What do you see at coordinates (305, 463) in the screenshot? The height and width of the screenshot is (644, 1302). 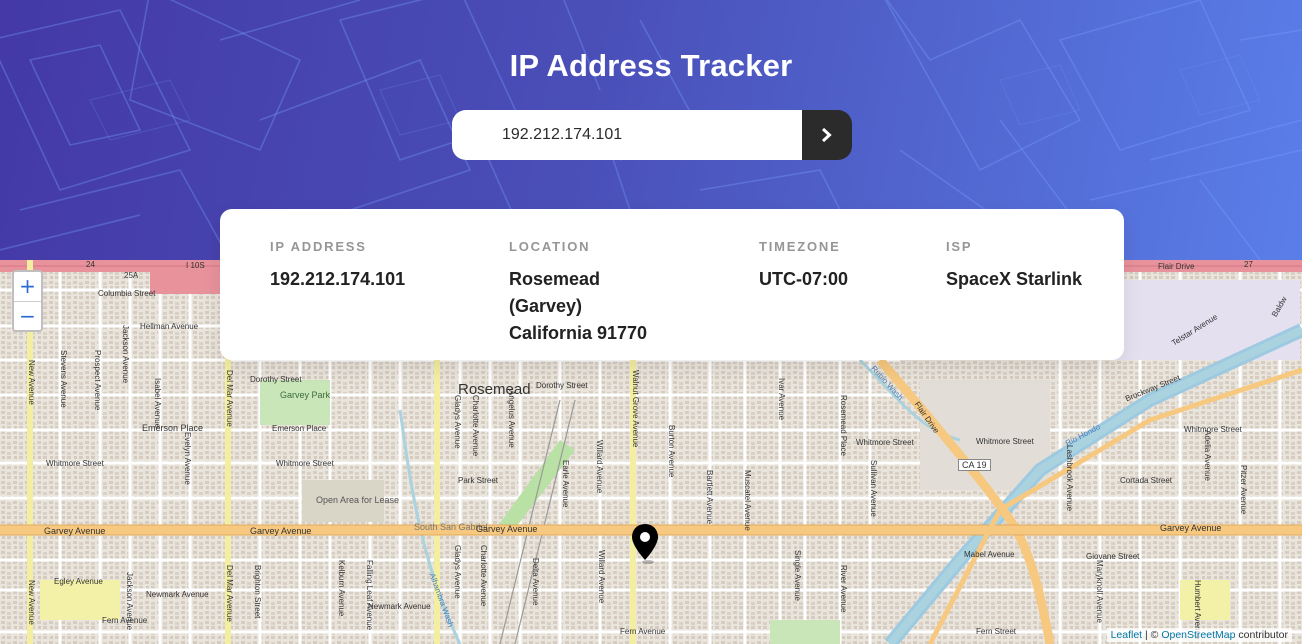 I see `map-label-whitmore-2: Whitmore Street` at bounding box center [305, 463].